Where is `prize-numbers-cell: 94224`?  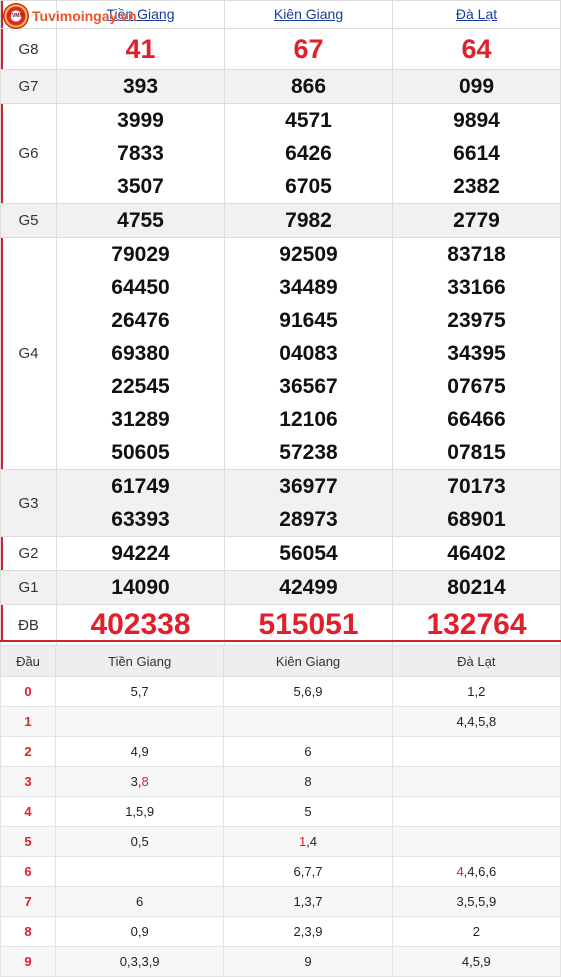
prize-numbers-cell: 94224 is located at coordinates (140, 553).